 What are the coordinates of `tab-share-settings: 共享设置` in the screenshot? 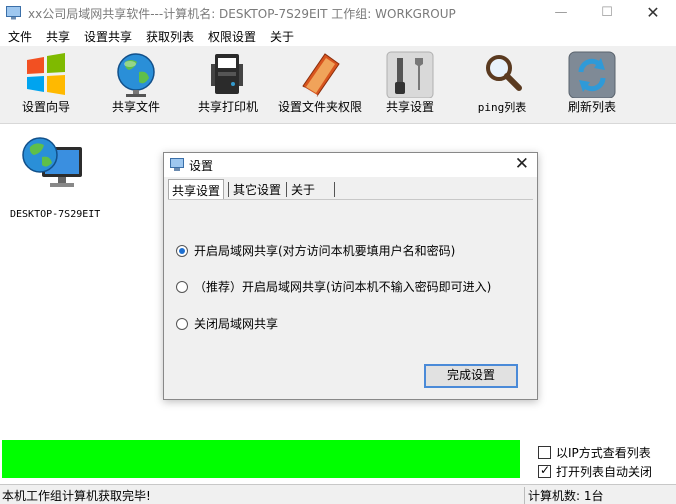 It's located at (196, 189).